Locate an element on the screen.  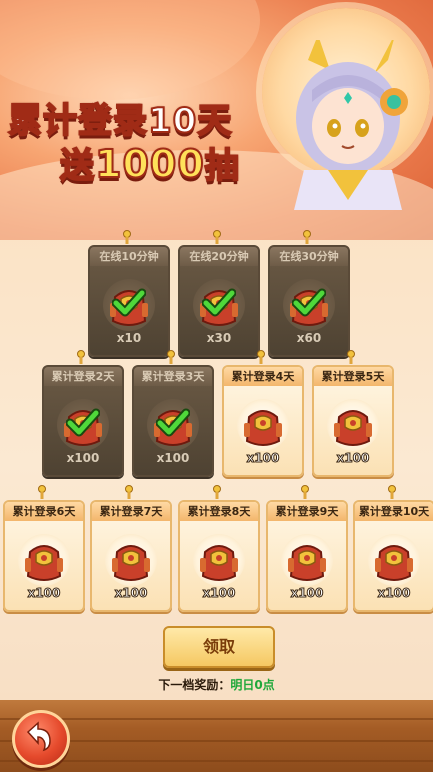
event-title: 累计登录10天 is located at coordinates (120, 121).